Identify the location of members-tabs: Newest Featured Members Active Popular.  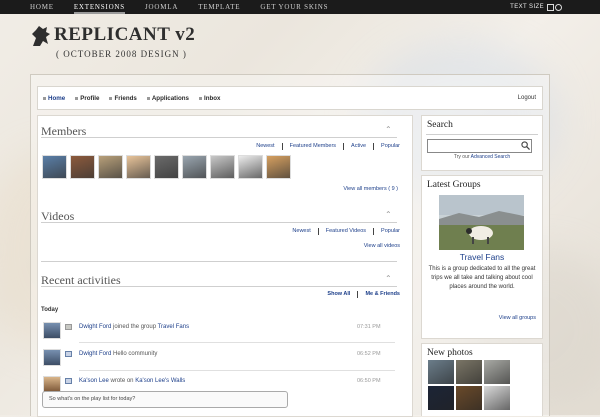
(328, 146).